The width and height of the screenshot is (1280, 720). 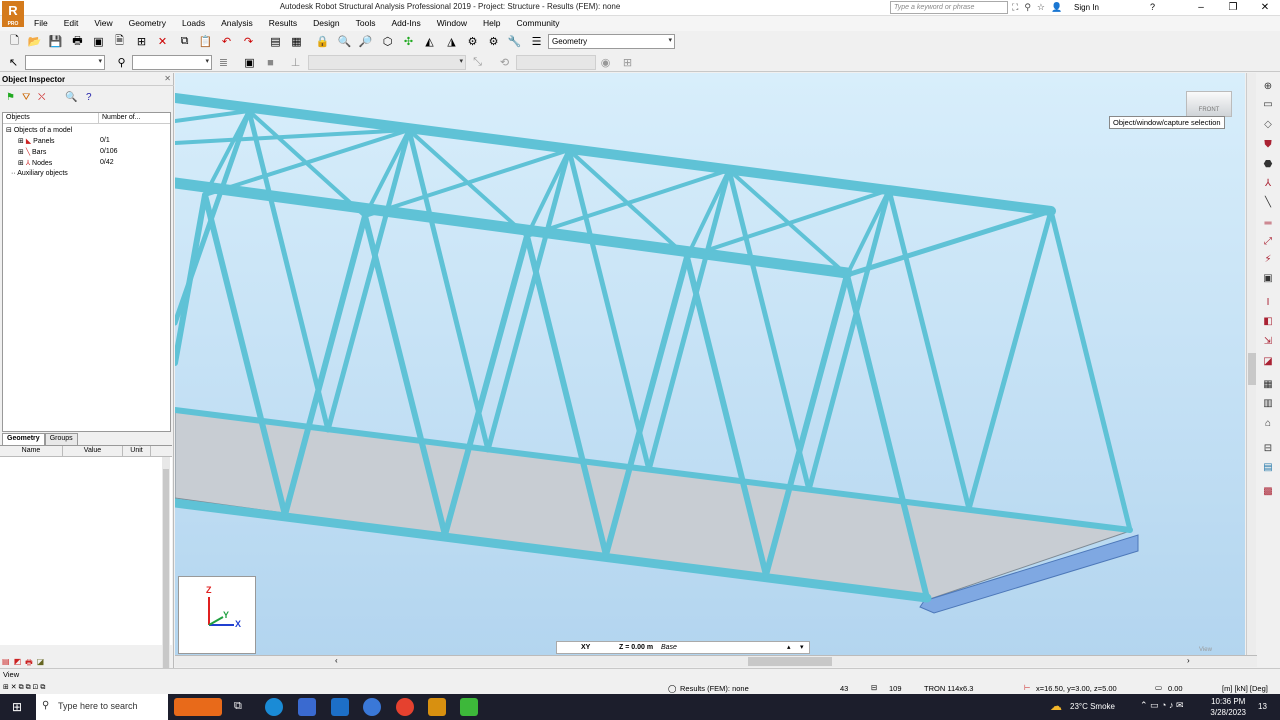 I want to click on screen-capture-icon: ▣, so click(x=98, y=41).